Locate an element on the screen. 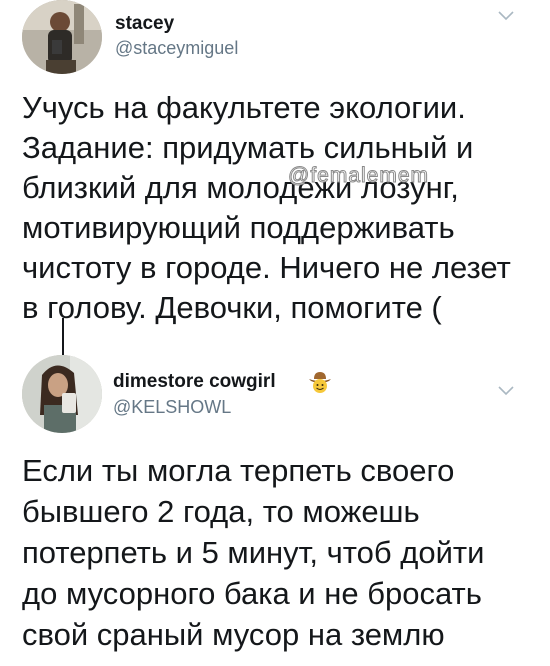 The width and height of the screenshot is (550, 666). watermark: @femalemem is located at coordinates (358, 176).